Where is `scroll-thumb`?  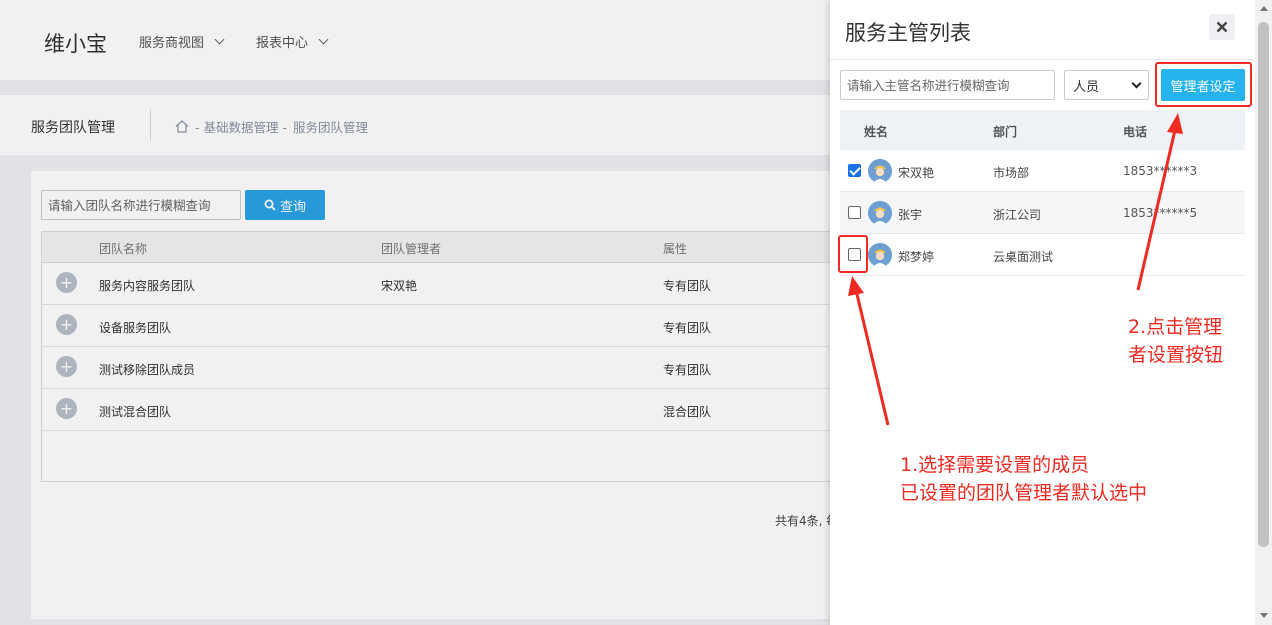 scroll-thumb is located at coordinates (1263, 284).